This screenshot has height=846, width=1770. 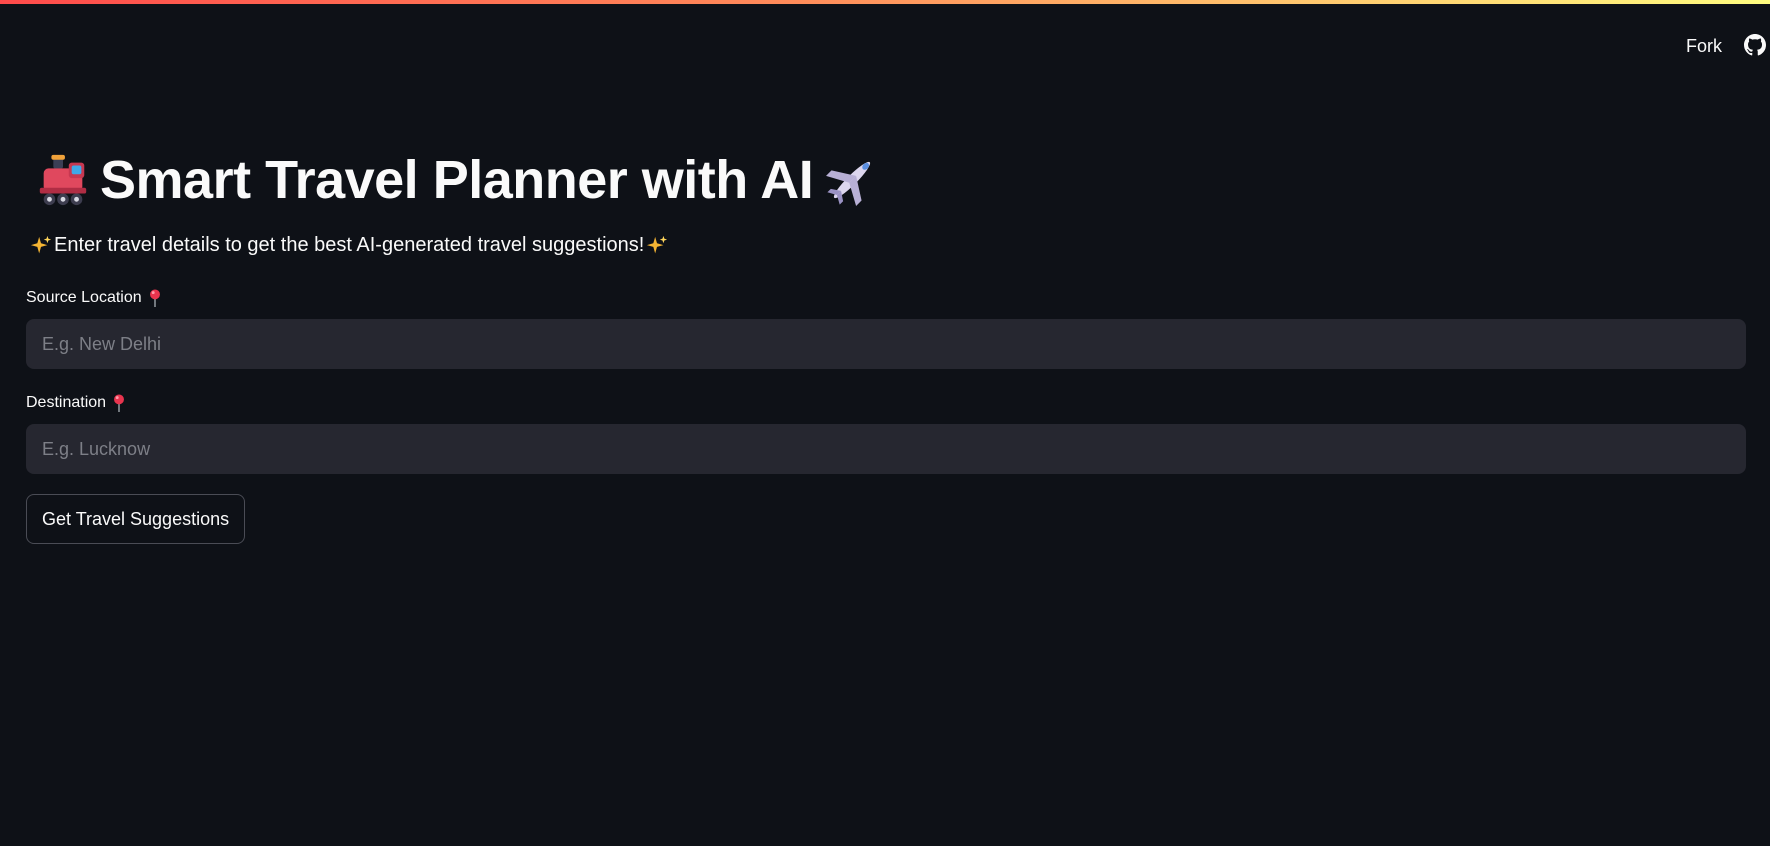 I want to click on destination-label-text: Destination, so click(x=66, y=402).